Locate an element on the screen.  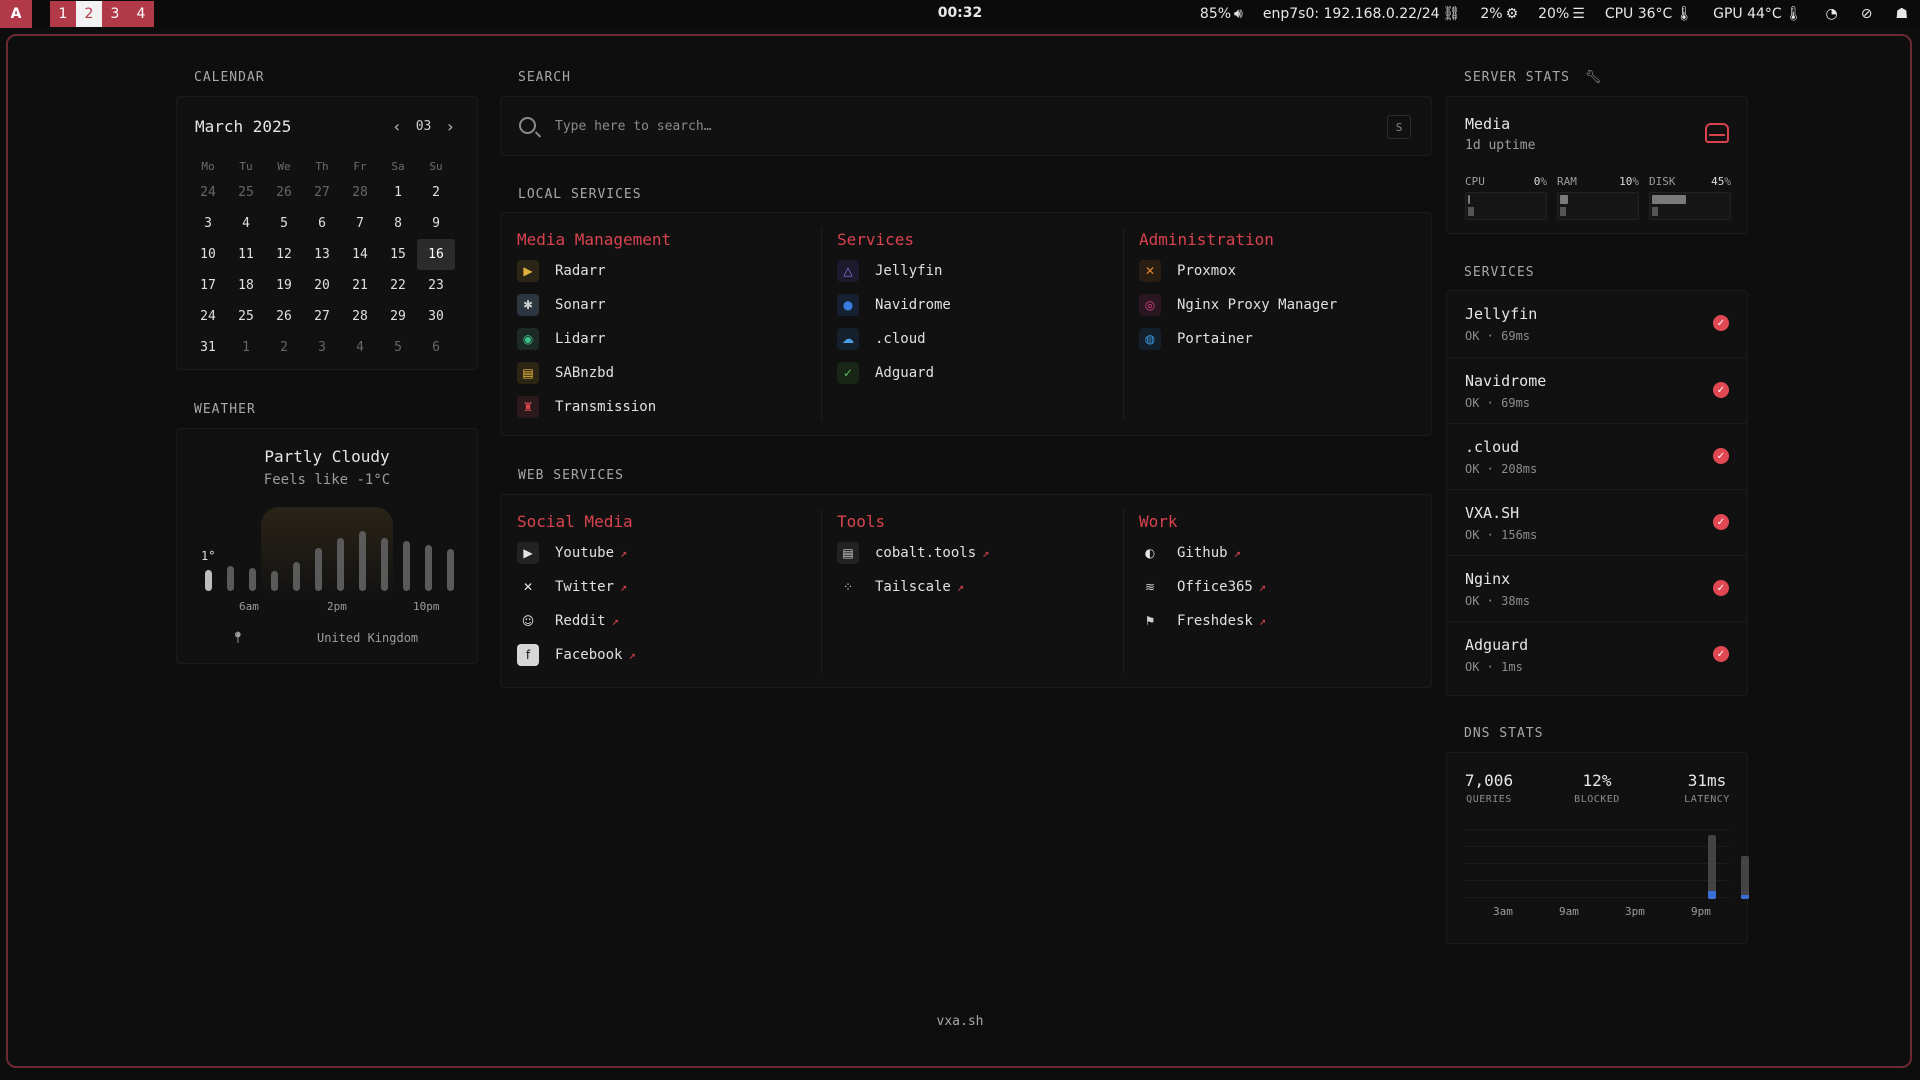
workspace-button: 2 is located at coordinates (89, 14).